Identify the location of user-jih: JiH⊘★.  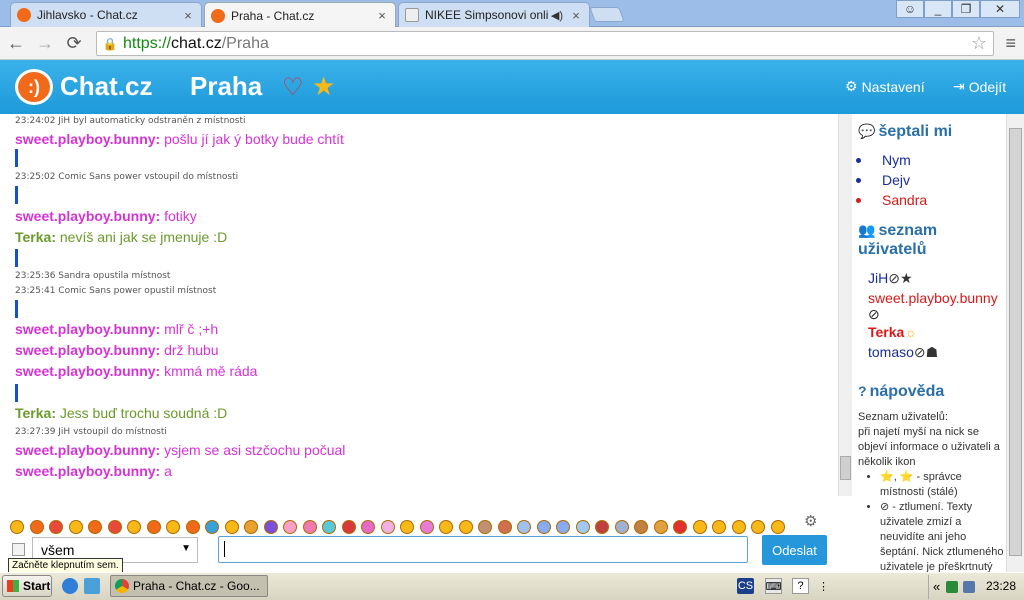
(890, 278).